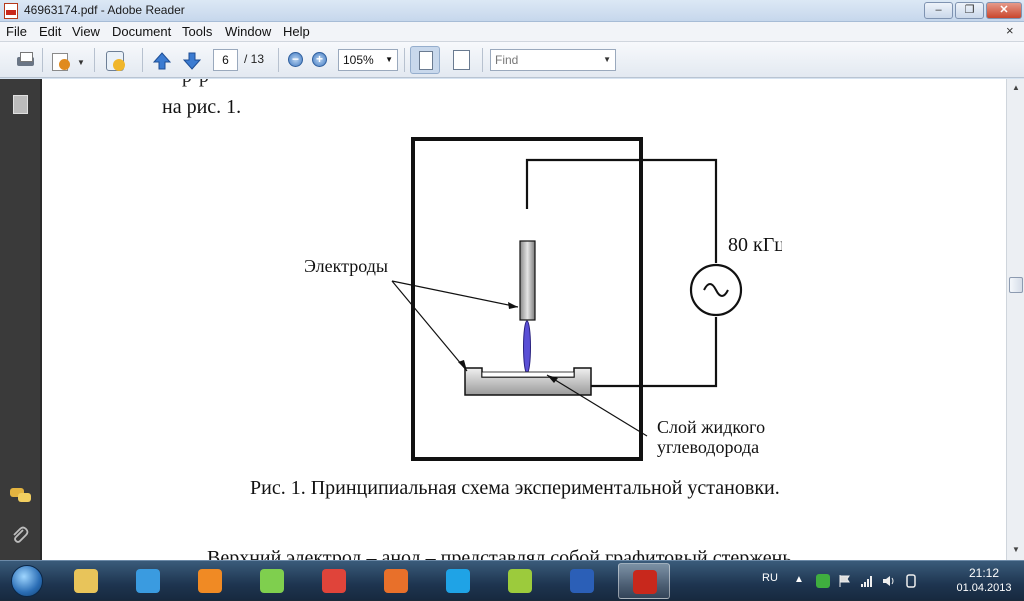  Describe the element at coordinates (654, 352) in the screenshot. I see `wire-bottom` at that location.